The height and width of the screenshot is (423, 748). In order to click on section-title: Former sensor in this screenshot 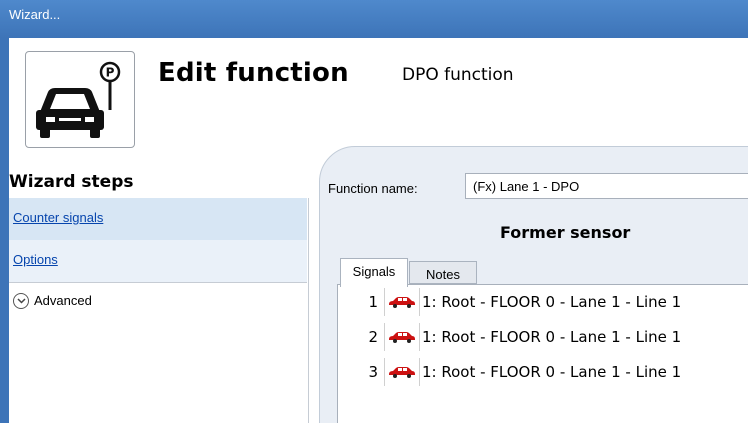, I will do `click(565, 232)`.